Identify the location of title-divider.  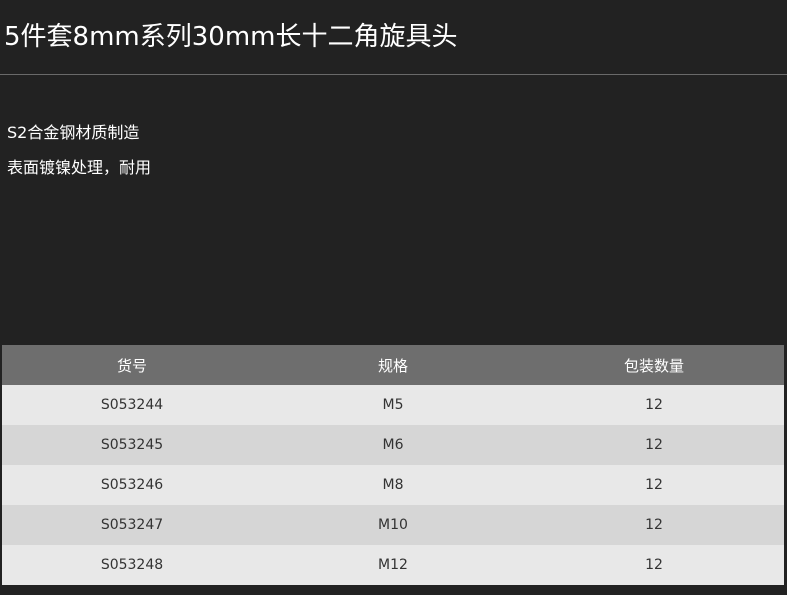
(393, 74).